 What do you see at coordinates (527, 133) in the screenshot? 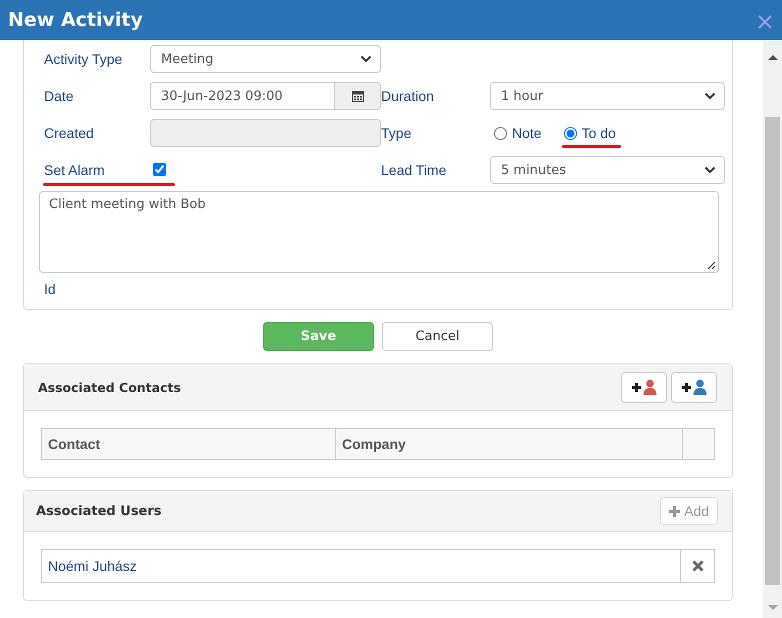
I see `radio-label: Note` at bounding box center [527, 133].